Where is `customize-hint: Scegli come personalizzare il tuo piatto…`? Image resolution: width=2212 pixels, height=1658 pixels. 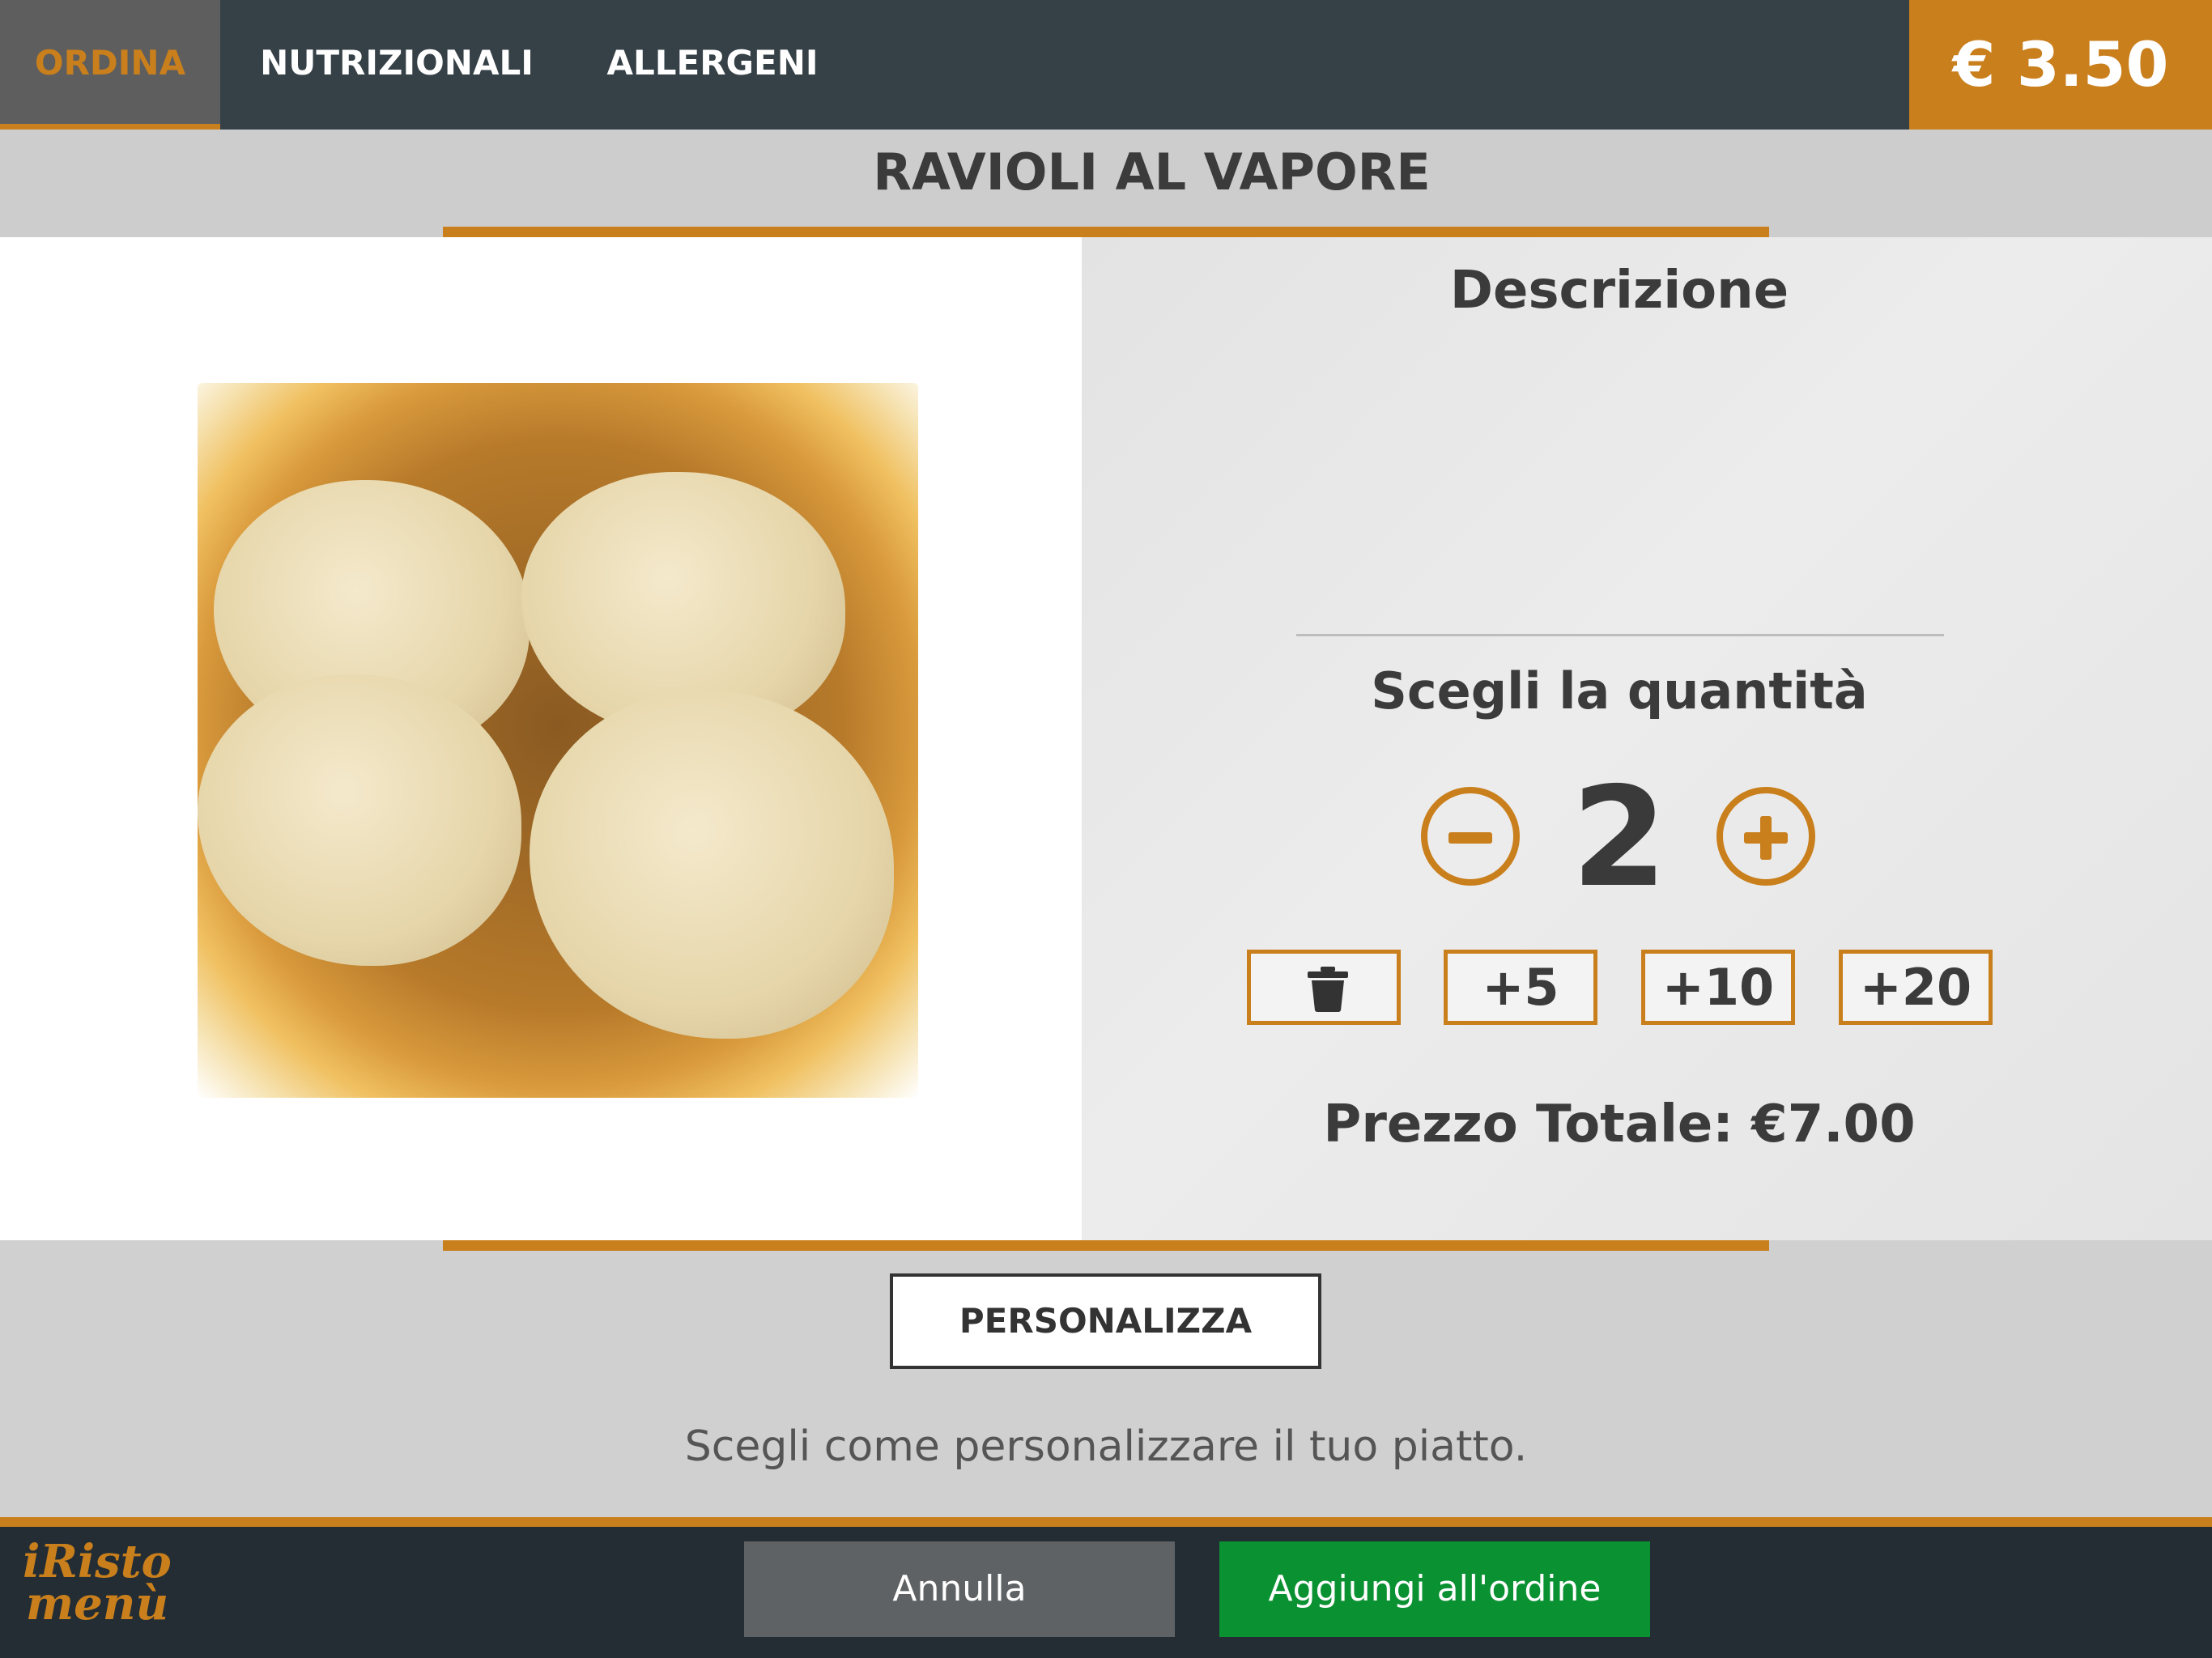
customize-hint: Scegli come personalizzare il tuo piatto… is located at coordinates (1106, 1446).